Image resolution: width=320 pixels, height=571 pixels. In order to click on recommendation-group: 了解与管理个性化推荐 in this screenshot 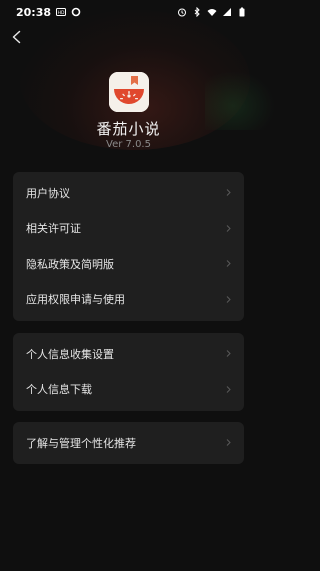, I will do `click(128, 443)`.